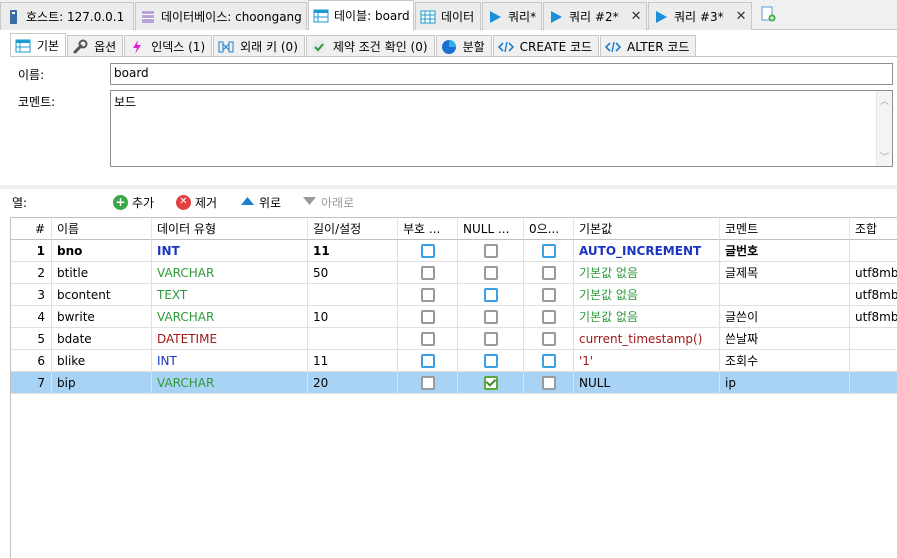 This screenshot has width=897, height=558. I want to click on tab-options: 옵션, so click(95, 46).